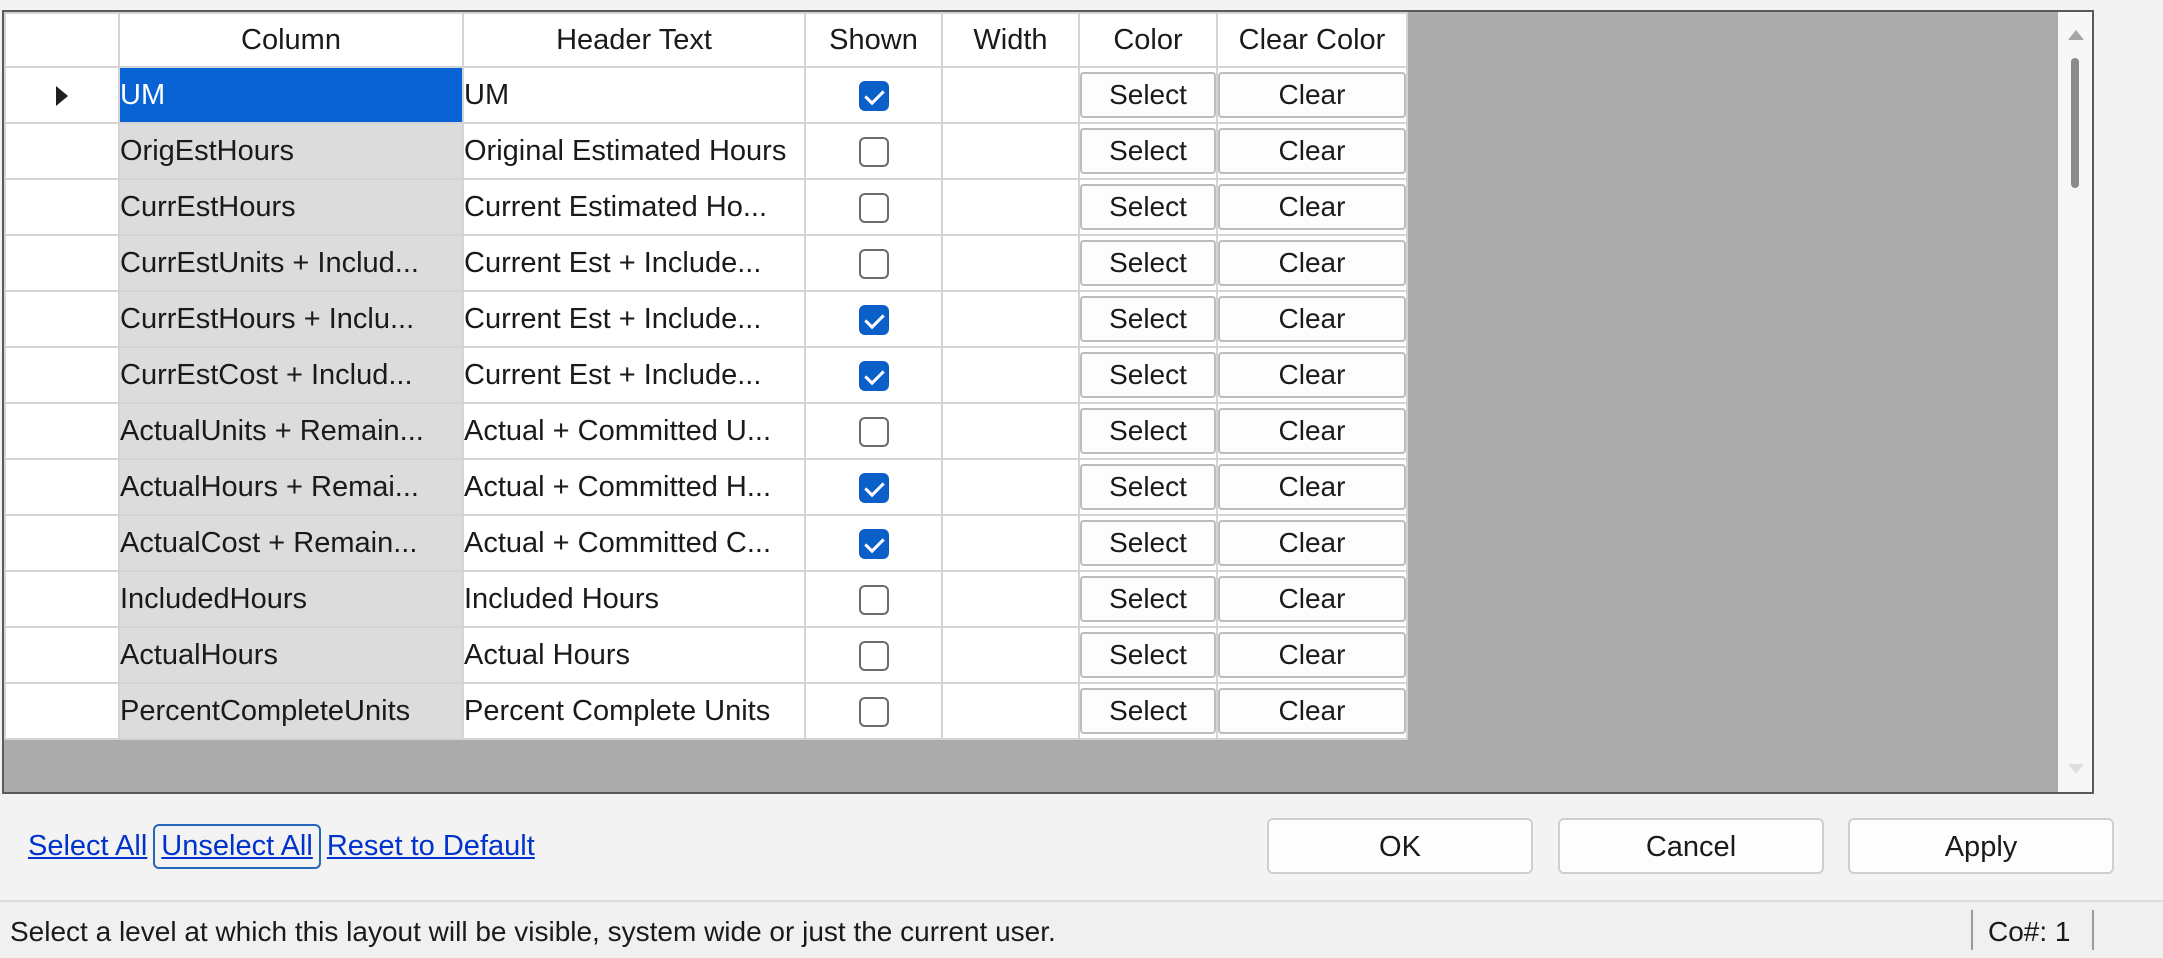 The width and height of the screenshot is (2163, 958). I want to click on column-name-cell: ActualHours, so click(291, 655).